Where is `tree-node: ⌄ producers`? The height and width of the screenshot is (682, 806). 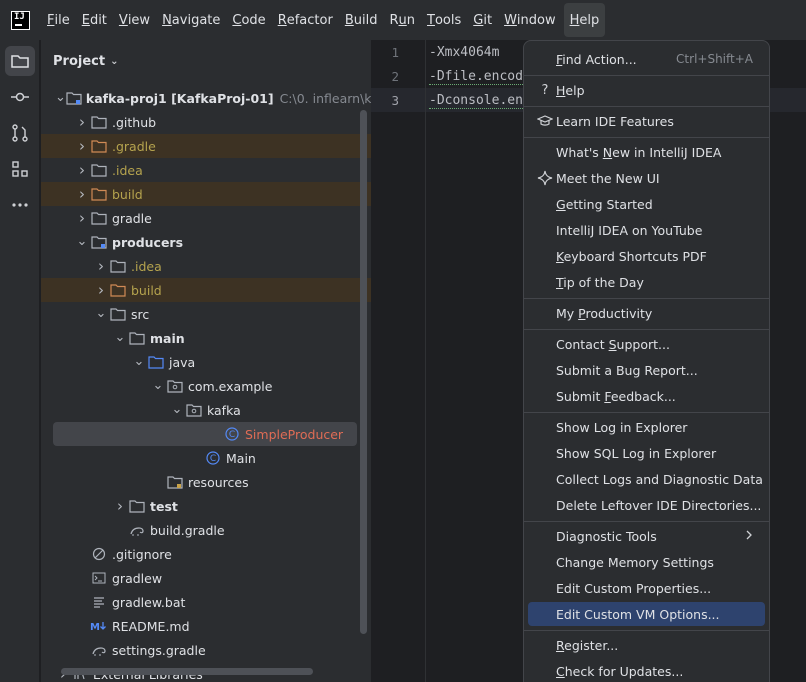 tree-node: ⌄ producers is located at coordinates (206, 242).